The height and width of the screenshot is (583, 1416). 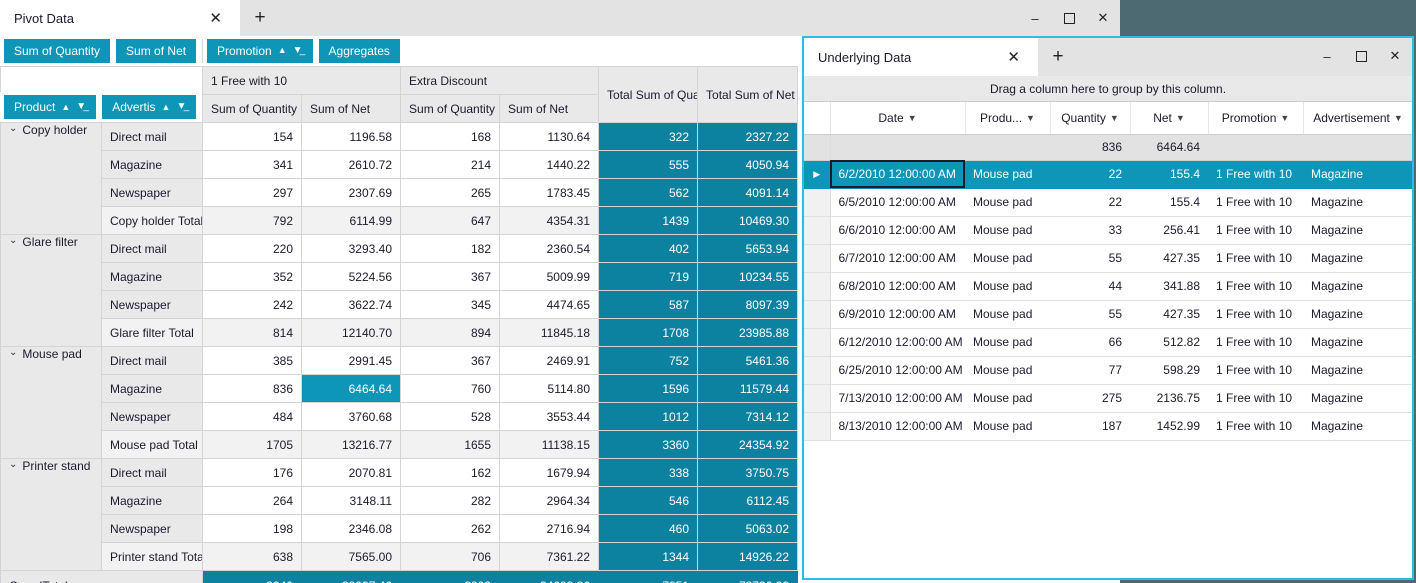 What do you see at coordinates (549, 248) in the screenshot?
I see `pivot-value-cell: 2360.54` at bounding box center [549, 248].